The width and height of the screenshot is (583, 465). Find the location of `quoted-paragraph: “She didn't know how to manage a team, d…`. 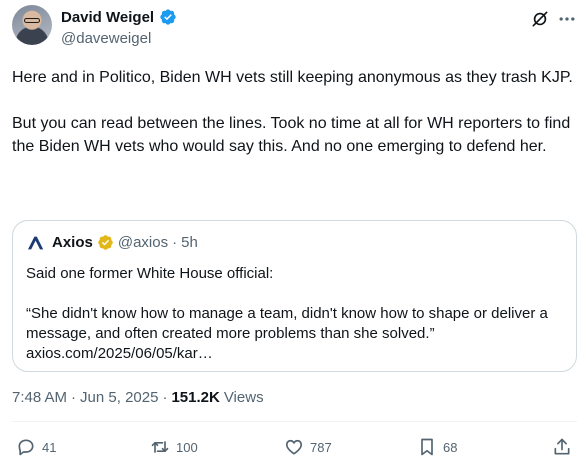

quoted-paragraph: “She didn't know how to manage a team, d… is located at coordinates (287, 323).